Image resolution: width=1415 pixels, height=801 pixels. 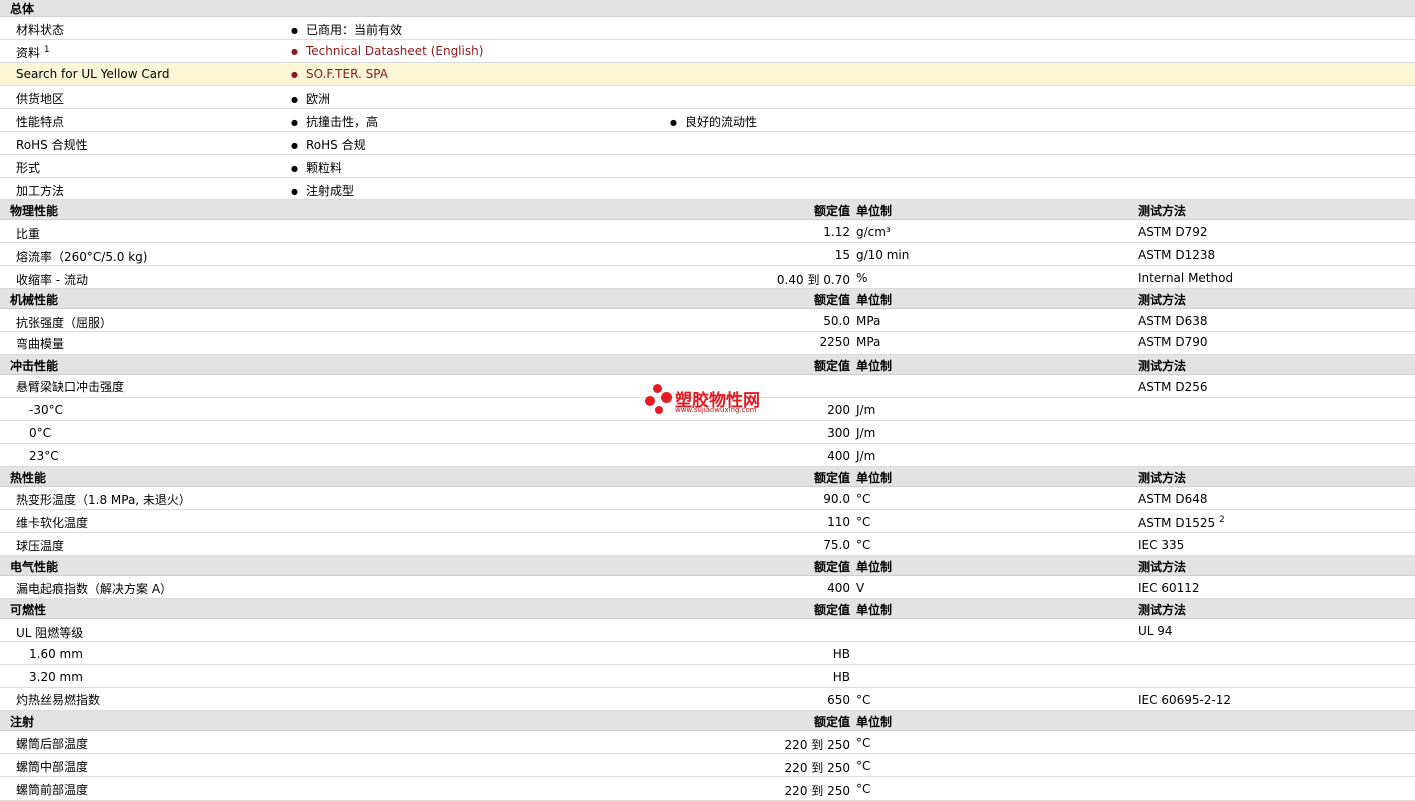 I want to click on row-label: 资料 1, so click(x=33, y=52).